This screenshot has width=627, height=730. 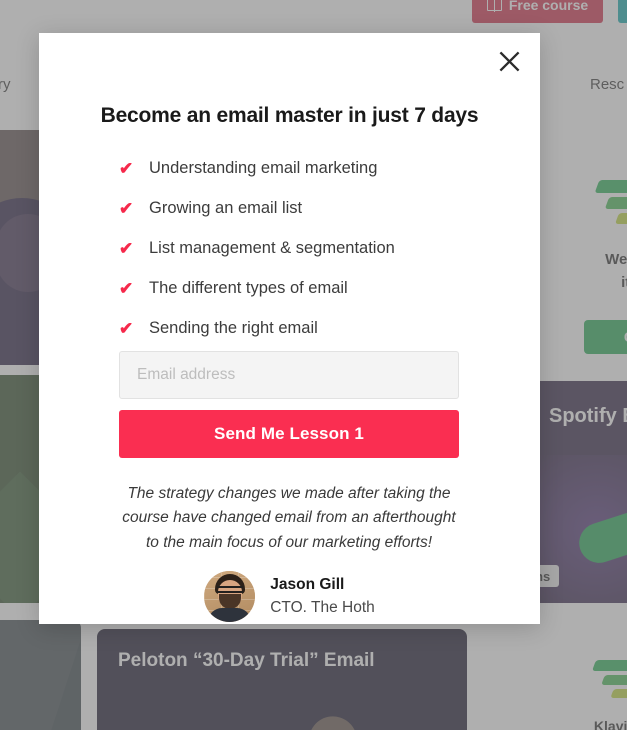 I want to click on benefit-list-item: ✔ Sending the right email, so click(x=257, y=332).